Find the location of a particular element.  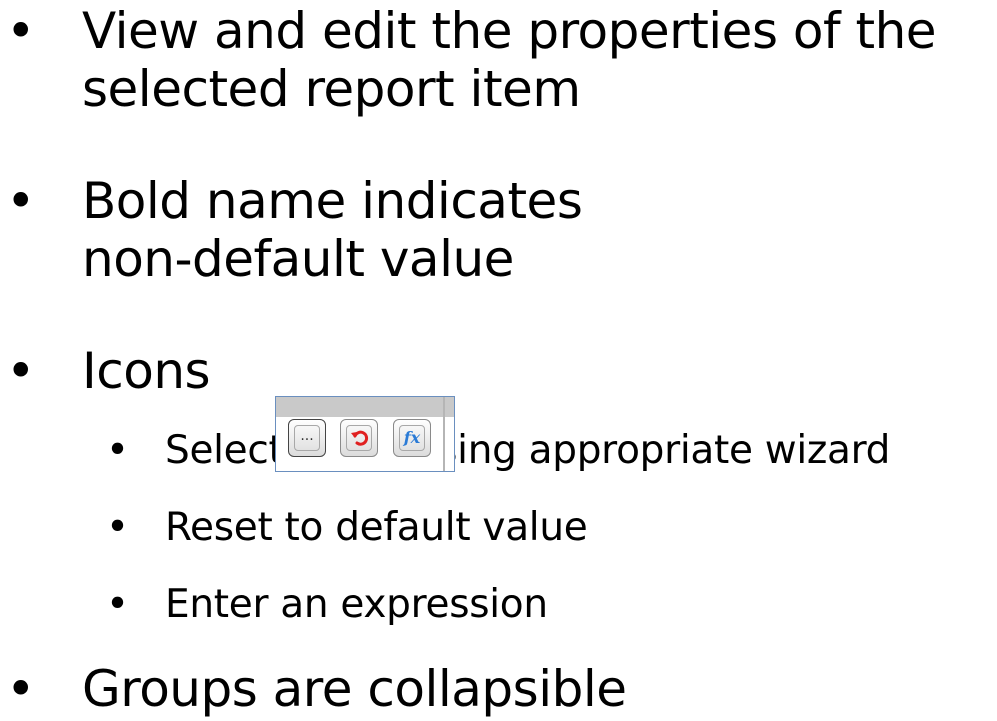

expression-button: fx is located at coordinates (412, 438).